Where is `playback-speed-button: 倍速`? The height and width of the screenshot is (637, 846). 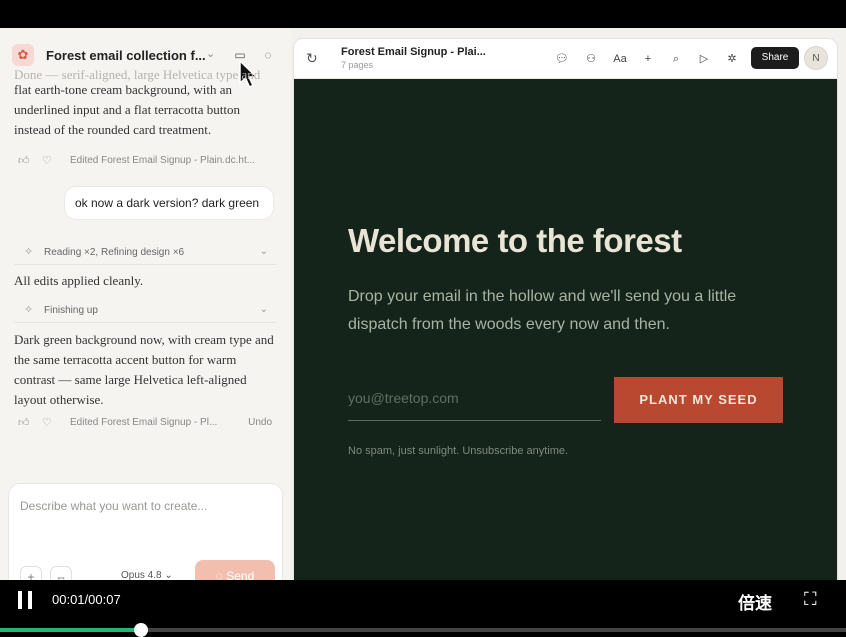
playback-speed-button: 倍速 is located at coordinates (755, 601).